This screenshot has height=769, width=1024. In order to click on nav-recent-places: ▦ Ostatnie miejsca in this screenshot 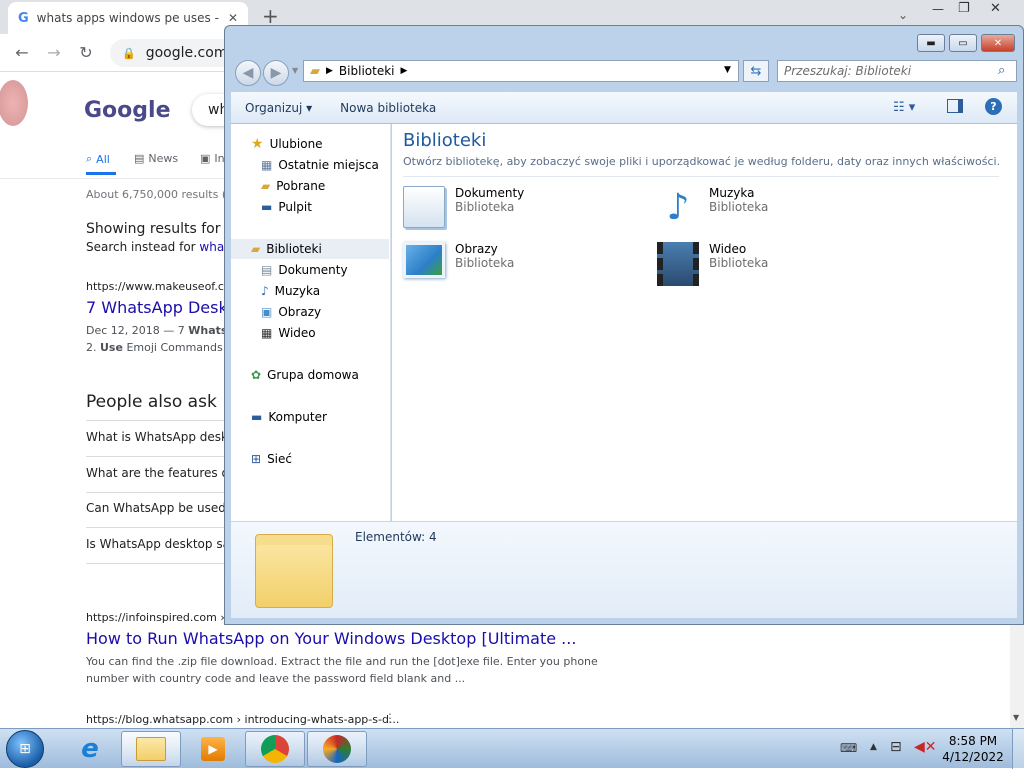, I will do `click(310, 165)`.